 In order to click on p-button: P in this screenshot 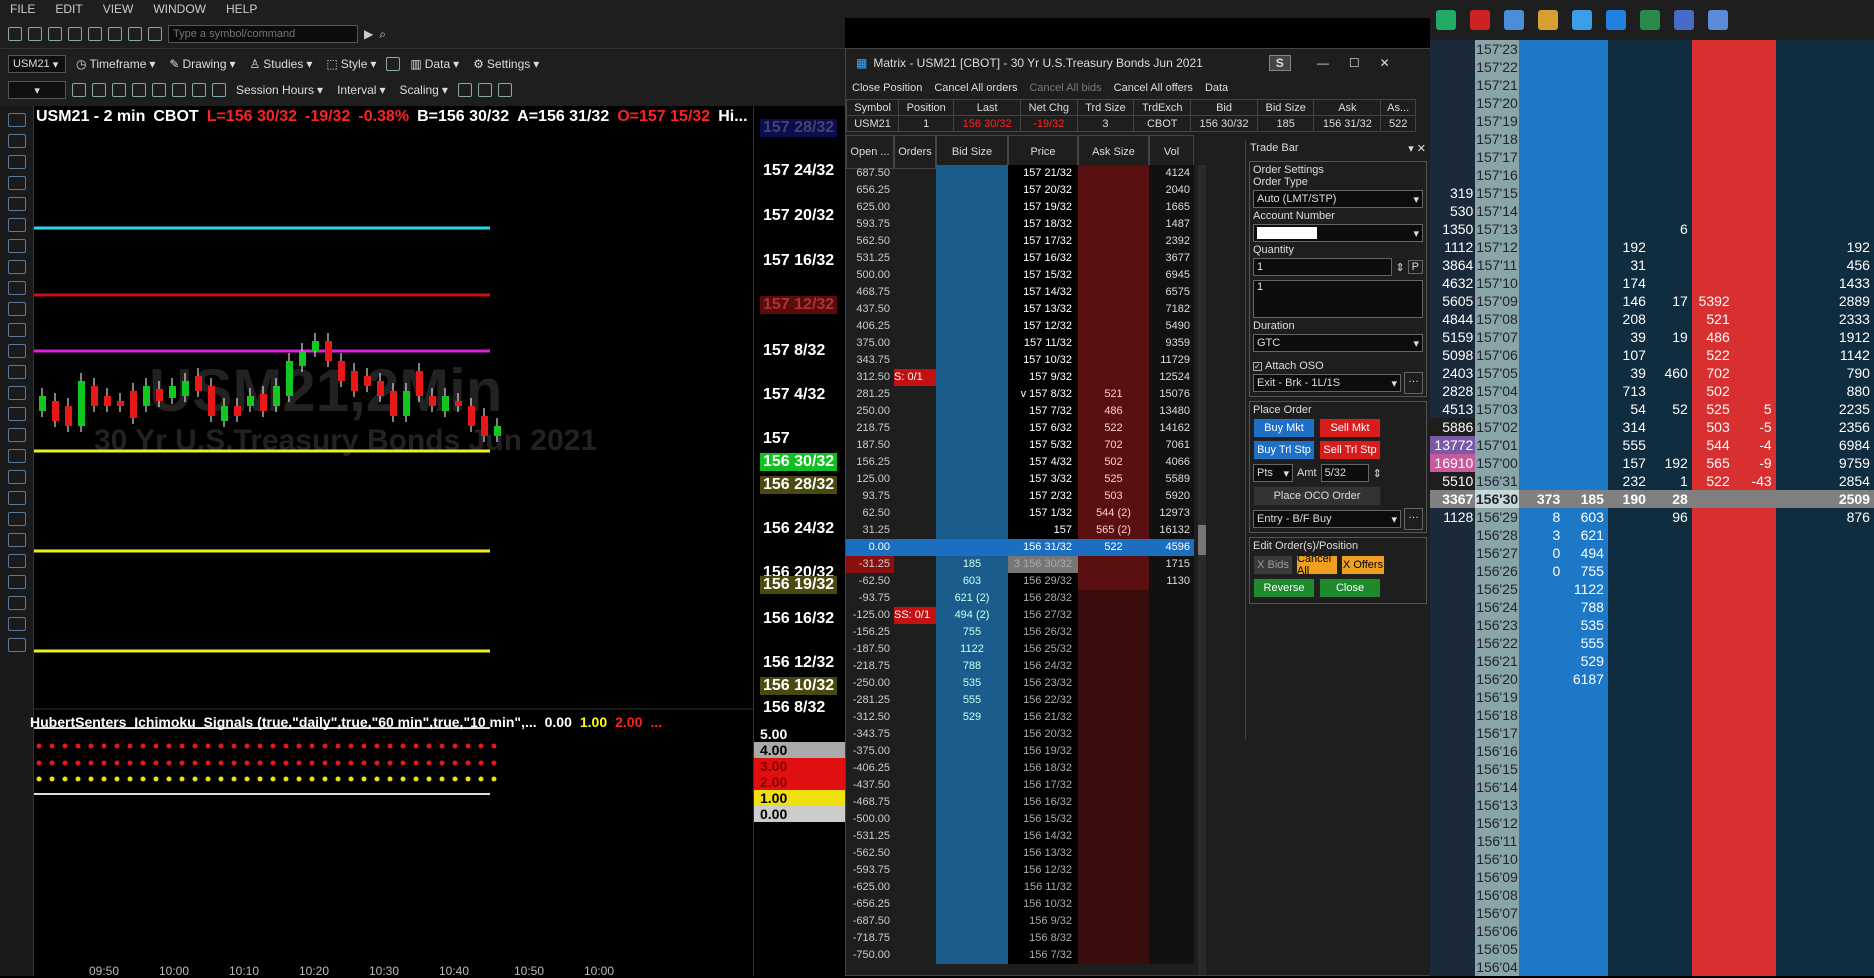, I will do `click(1415, 267)`.